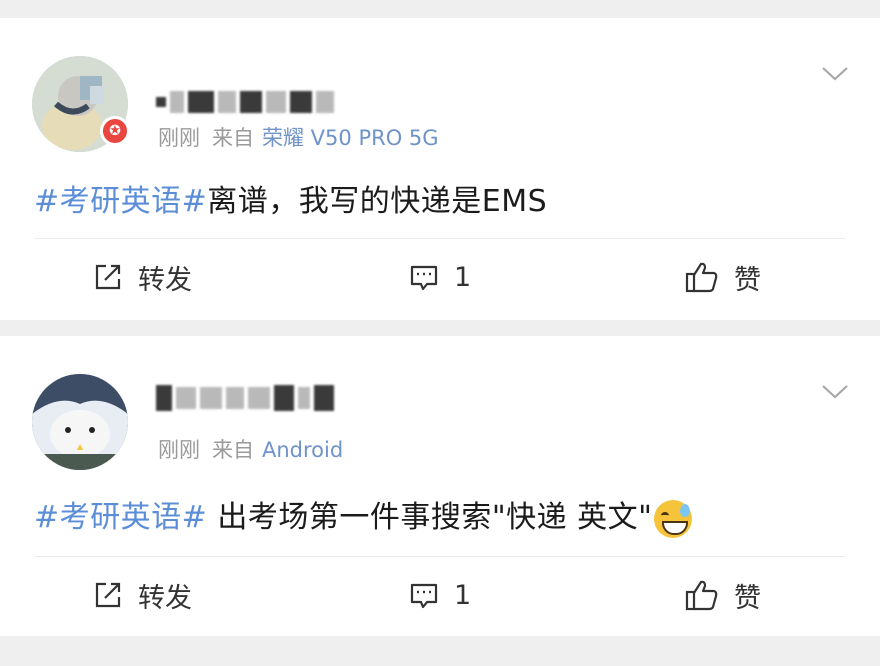 The width and height of the screenshot is (880, 666). I want to click on post-meta: 刚刚 来自 荣耀 V50 PRO 5G, so click(298, 137).